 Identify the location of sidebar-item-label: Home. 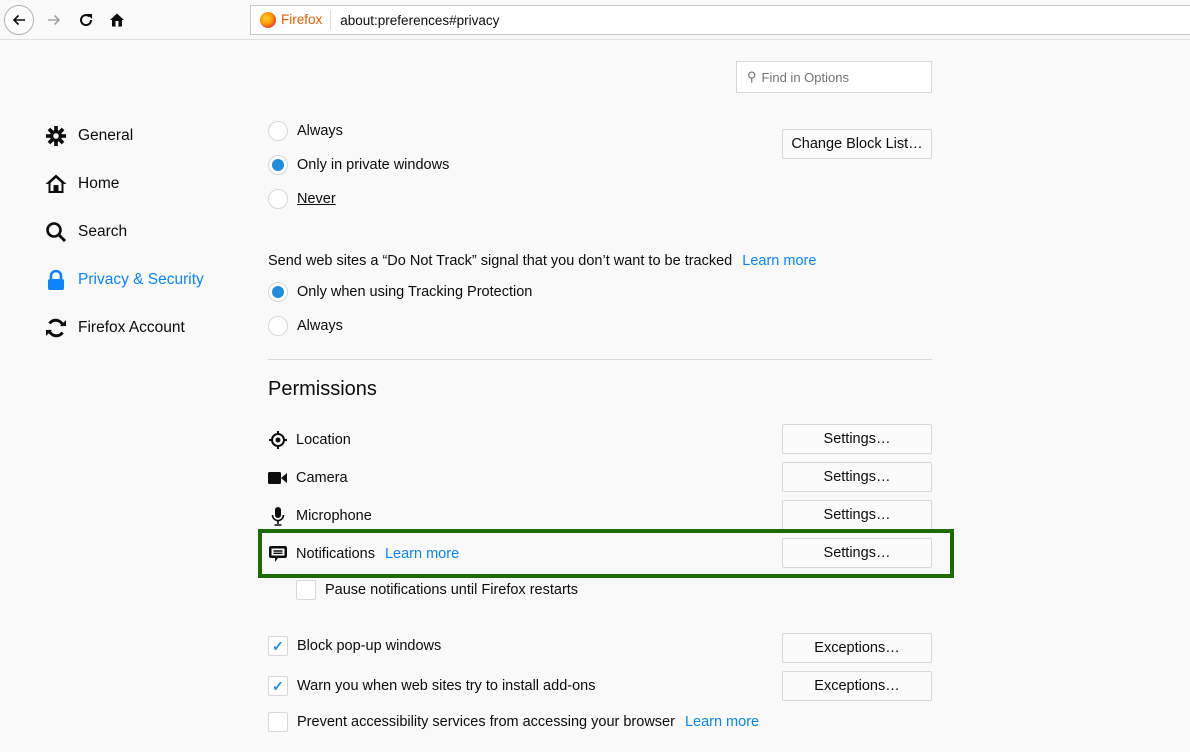
(99, 183).